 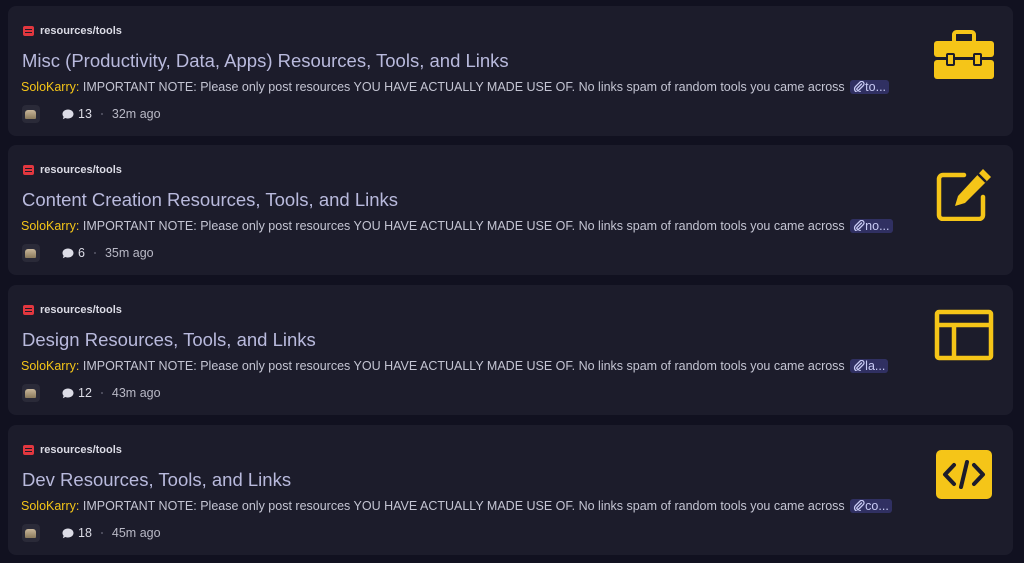 What do you see at coordinates (77, 114) in the screenshot?
I see `comment-count: 13` at bounding box center [77, 114].